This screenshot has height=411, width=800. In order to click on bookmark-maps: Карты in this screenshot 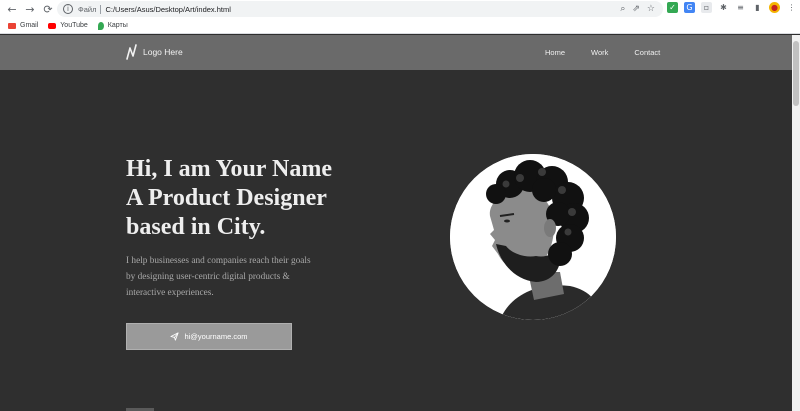, I will do `click(112, 25)`.